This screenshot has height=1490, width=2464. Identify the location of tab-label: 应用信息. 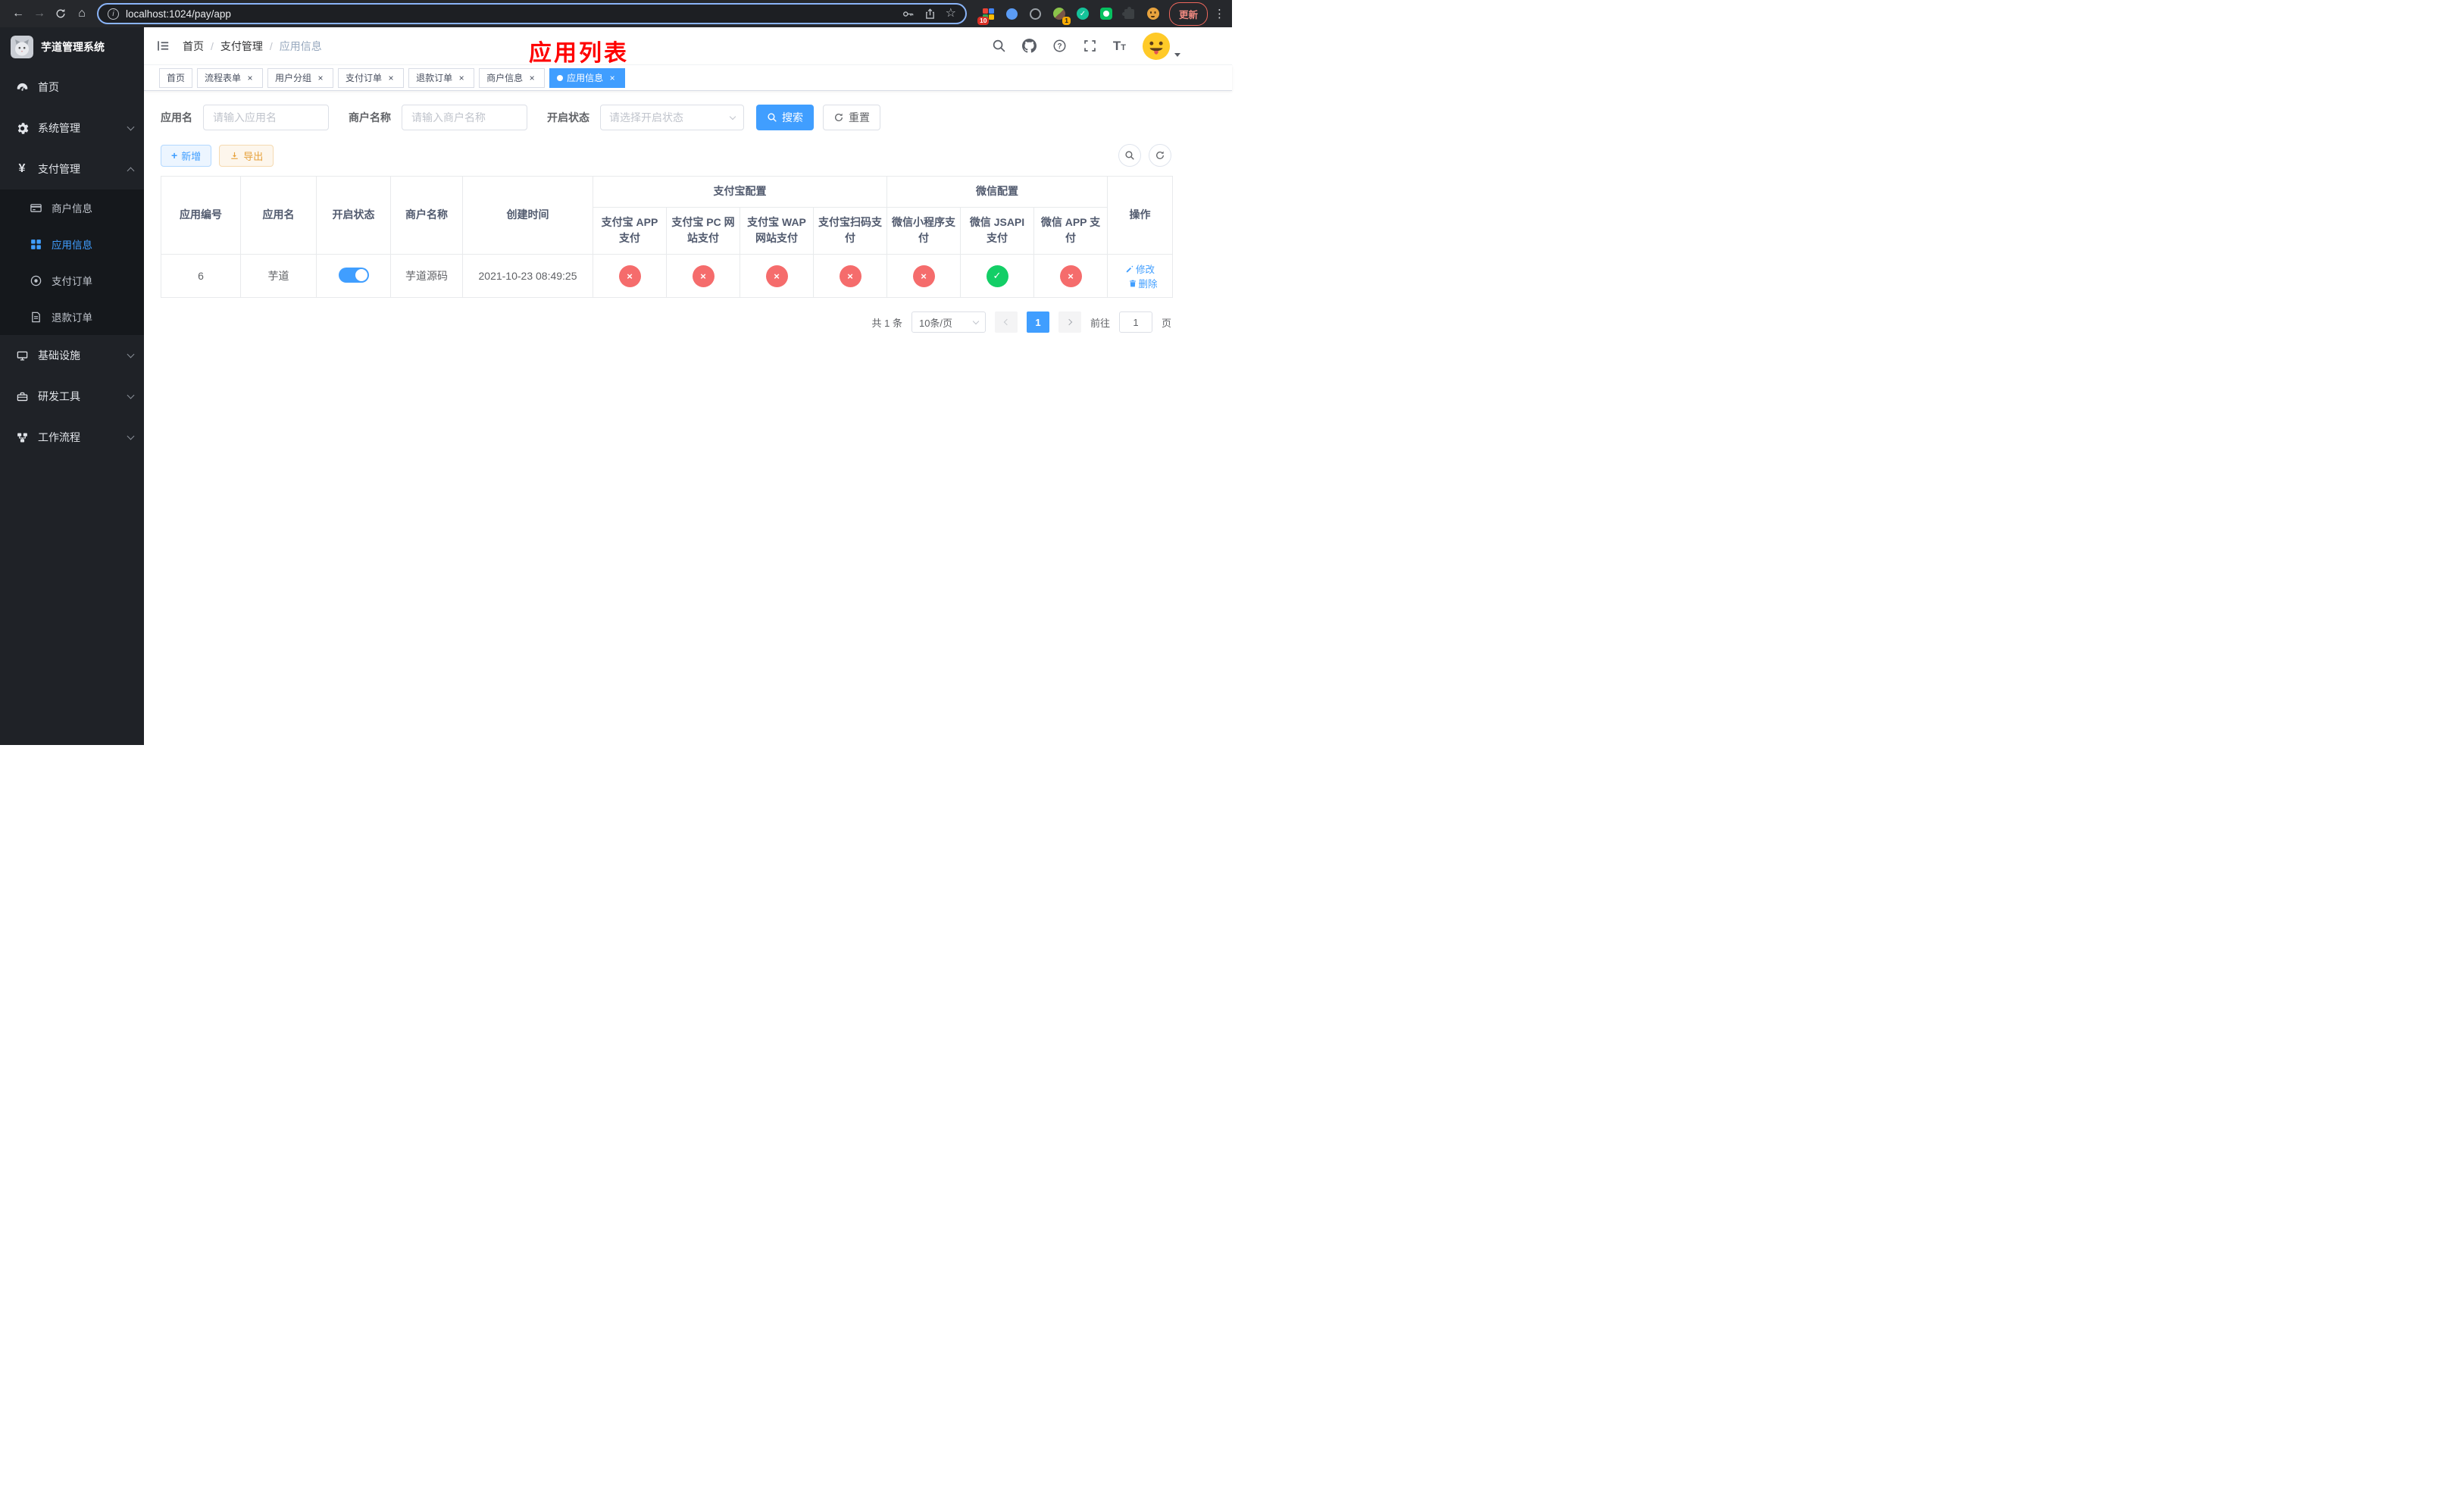
(585, 78).